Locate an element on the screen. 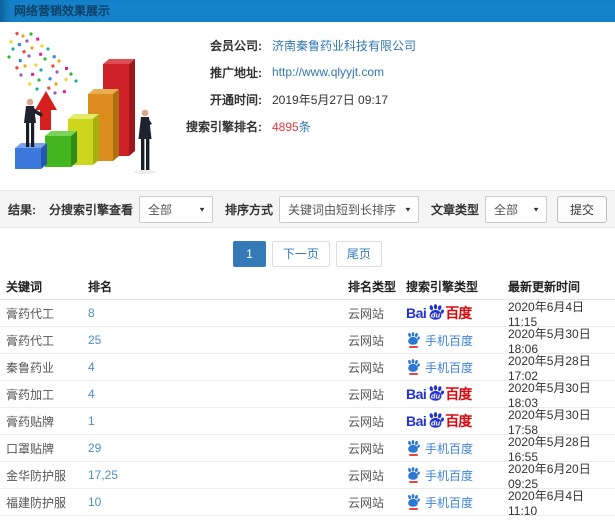  opened-time-row: 开通时间: 2019年5月27日 09:17 is located at coordinates (296, 99).